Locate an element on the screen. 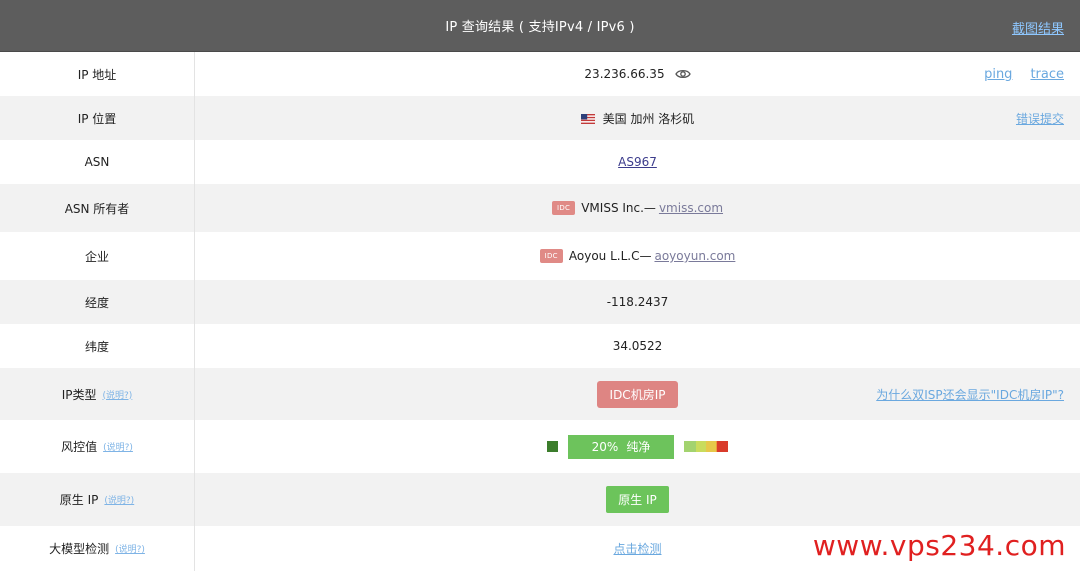 Image resolution: width=1080 pixels, height=571 pixels. asn-label: ASN is located at coordinates (97, 162).